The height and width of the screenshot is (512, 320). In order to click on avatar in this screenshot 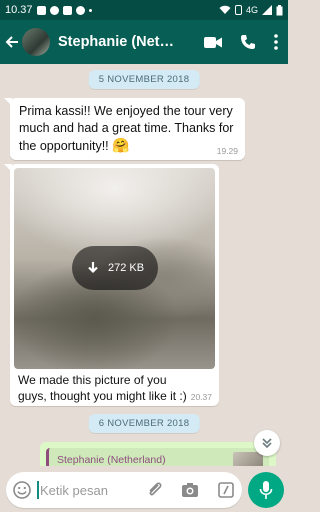, I will do `click(36, 42)`.